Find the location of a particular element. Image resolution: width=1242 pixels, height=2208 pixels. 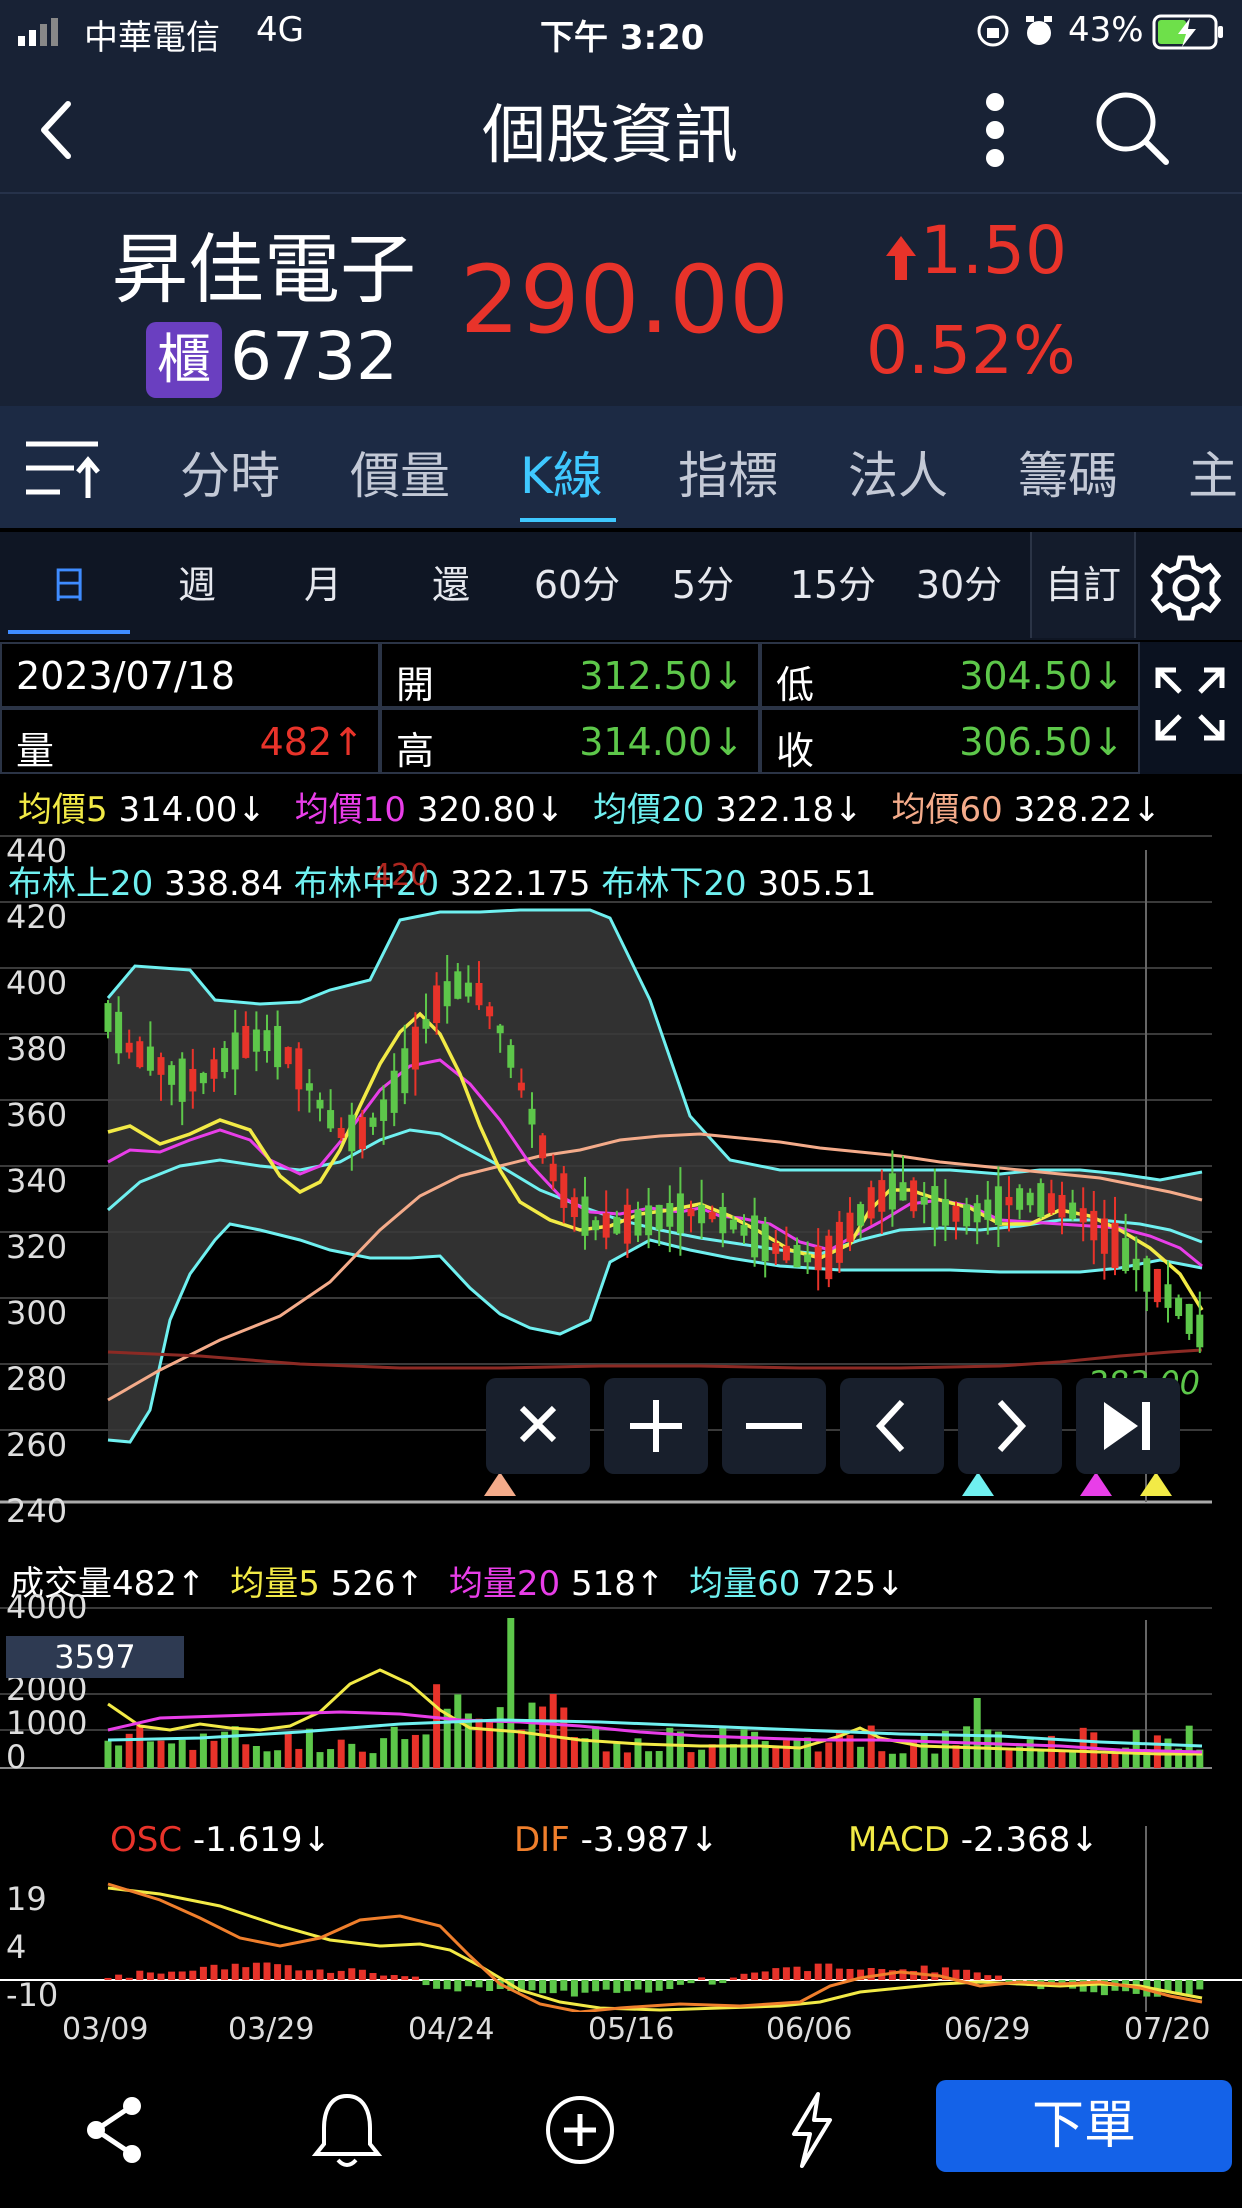

lightning-icon is located at coordinates (811, 2130).